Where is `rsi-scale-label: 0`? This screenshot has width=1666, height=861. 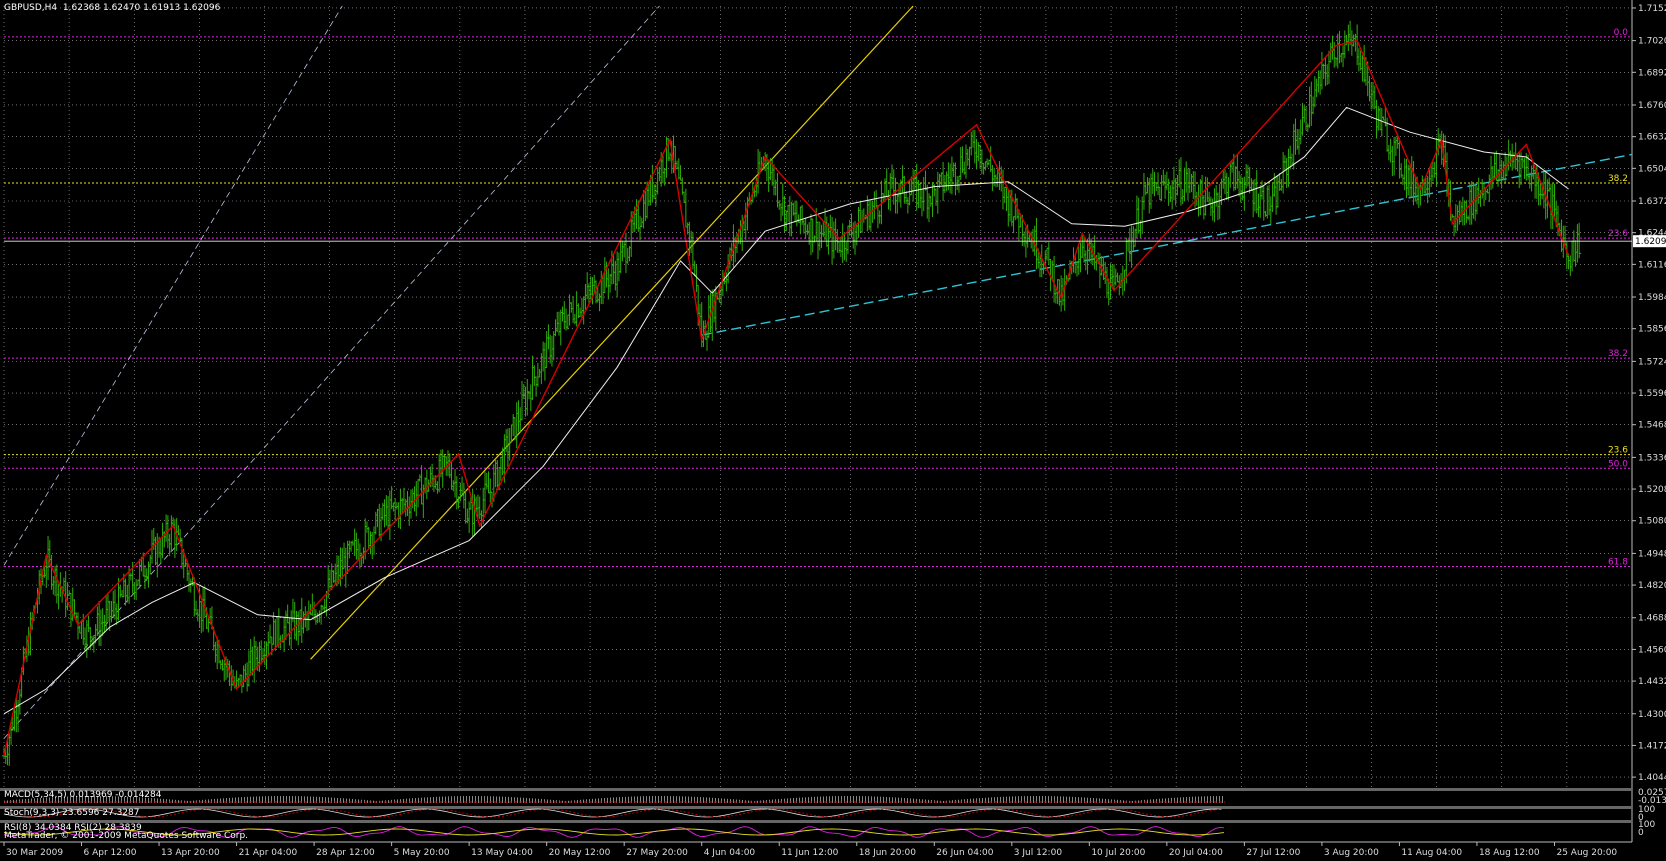 rsi-scale-label: 0 is located at coordinates (1641, 833).